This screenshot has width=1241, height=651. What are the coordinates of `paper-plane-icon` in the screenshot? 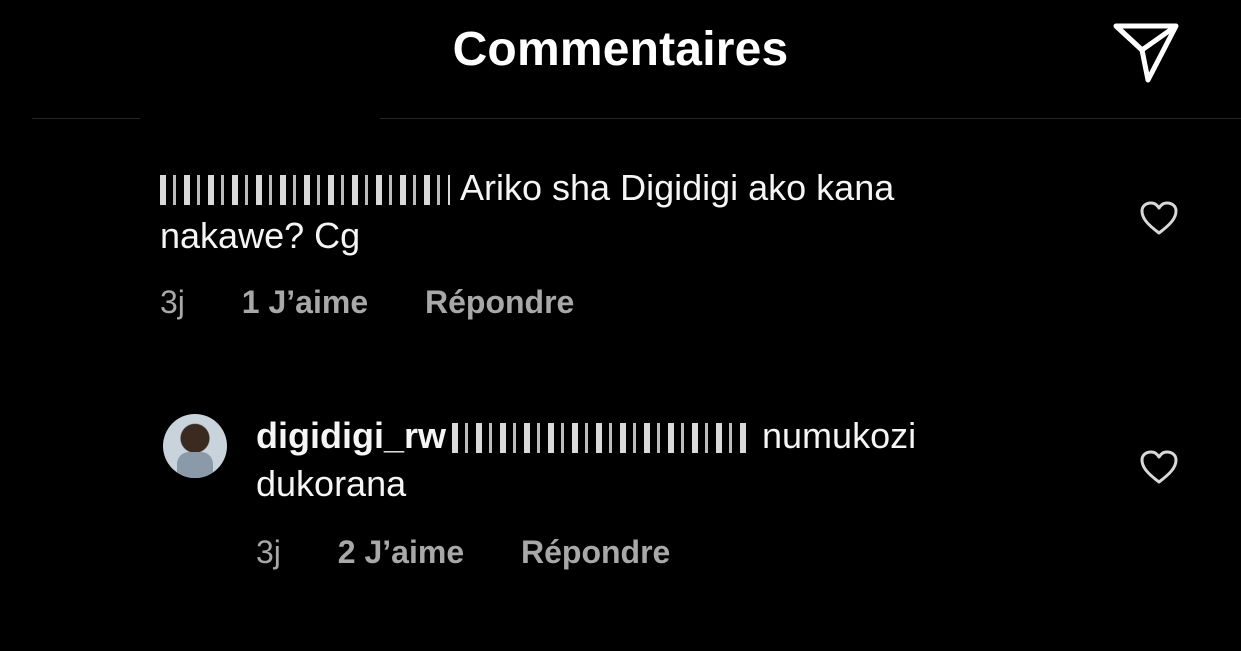 It's located at (1146, 53).